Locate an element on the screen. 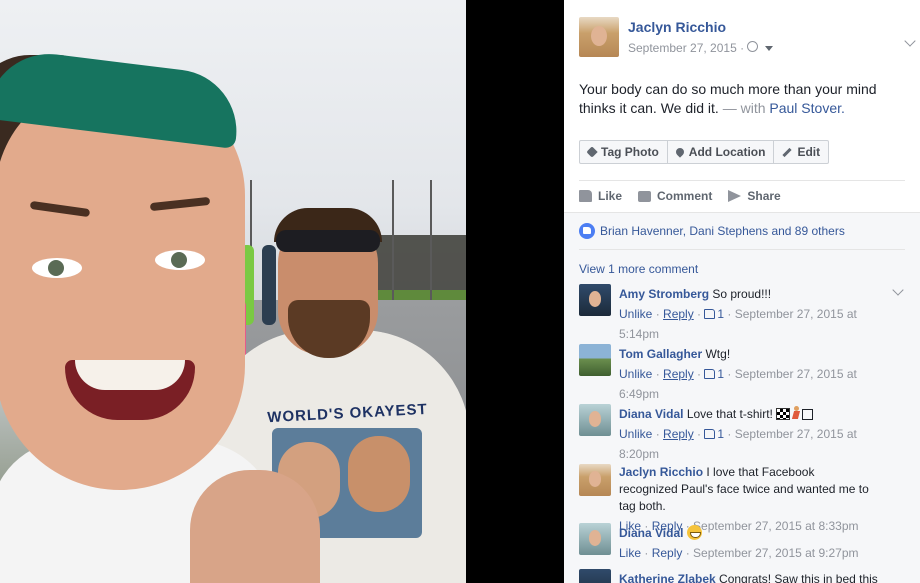 The width and height of the screenshot is (920, 583). comment-button: Comment is located at coordinates (675, 196).